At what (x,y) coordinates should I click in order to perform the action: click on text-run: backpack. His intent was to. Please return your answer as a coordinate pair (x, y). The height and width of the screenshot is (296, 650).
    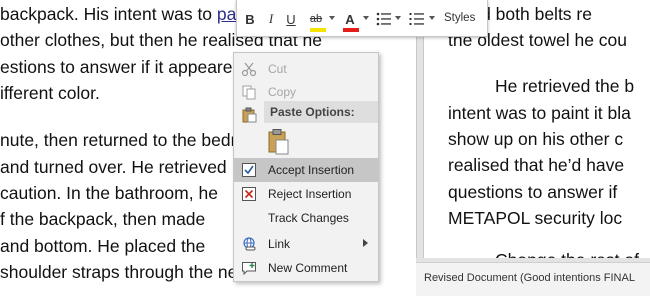
    Looking at the image, I should click on (108, 14).